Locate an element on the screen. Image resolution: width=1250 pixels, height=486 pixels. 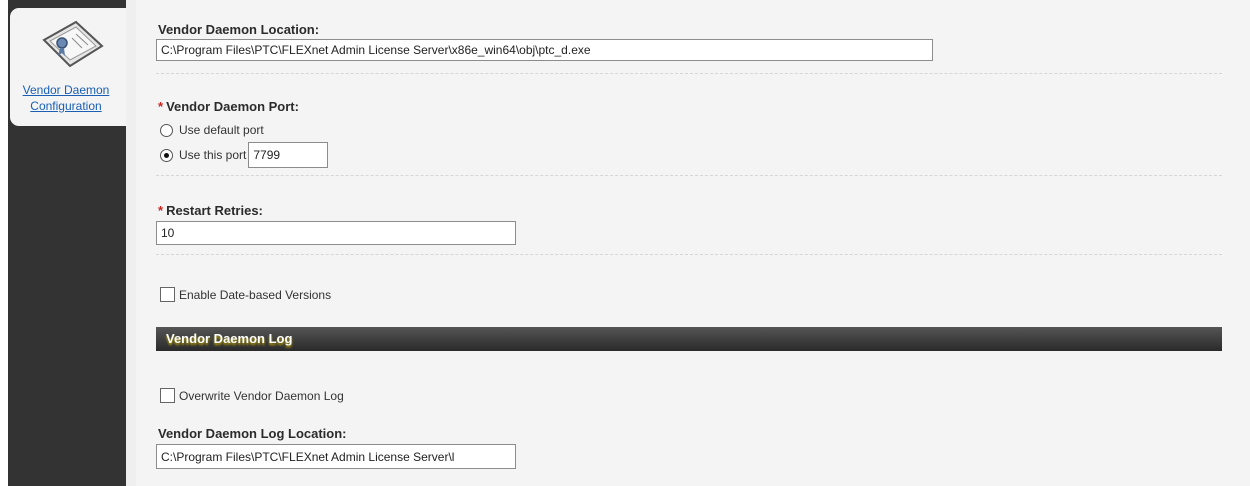
vendor-daemon-log-section-header: Vendor Daemon Log is located at coordinates (689, 339).